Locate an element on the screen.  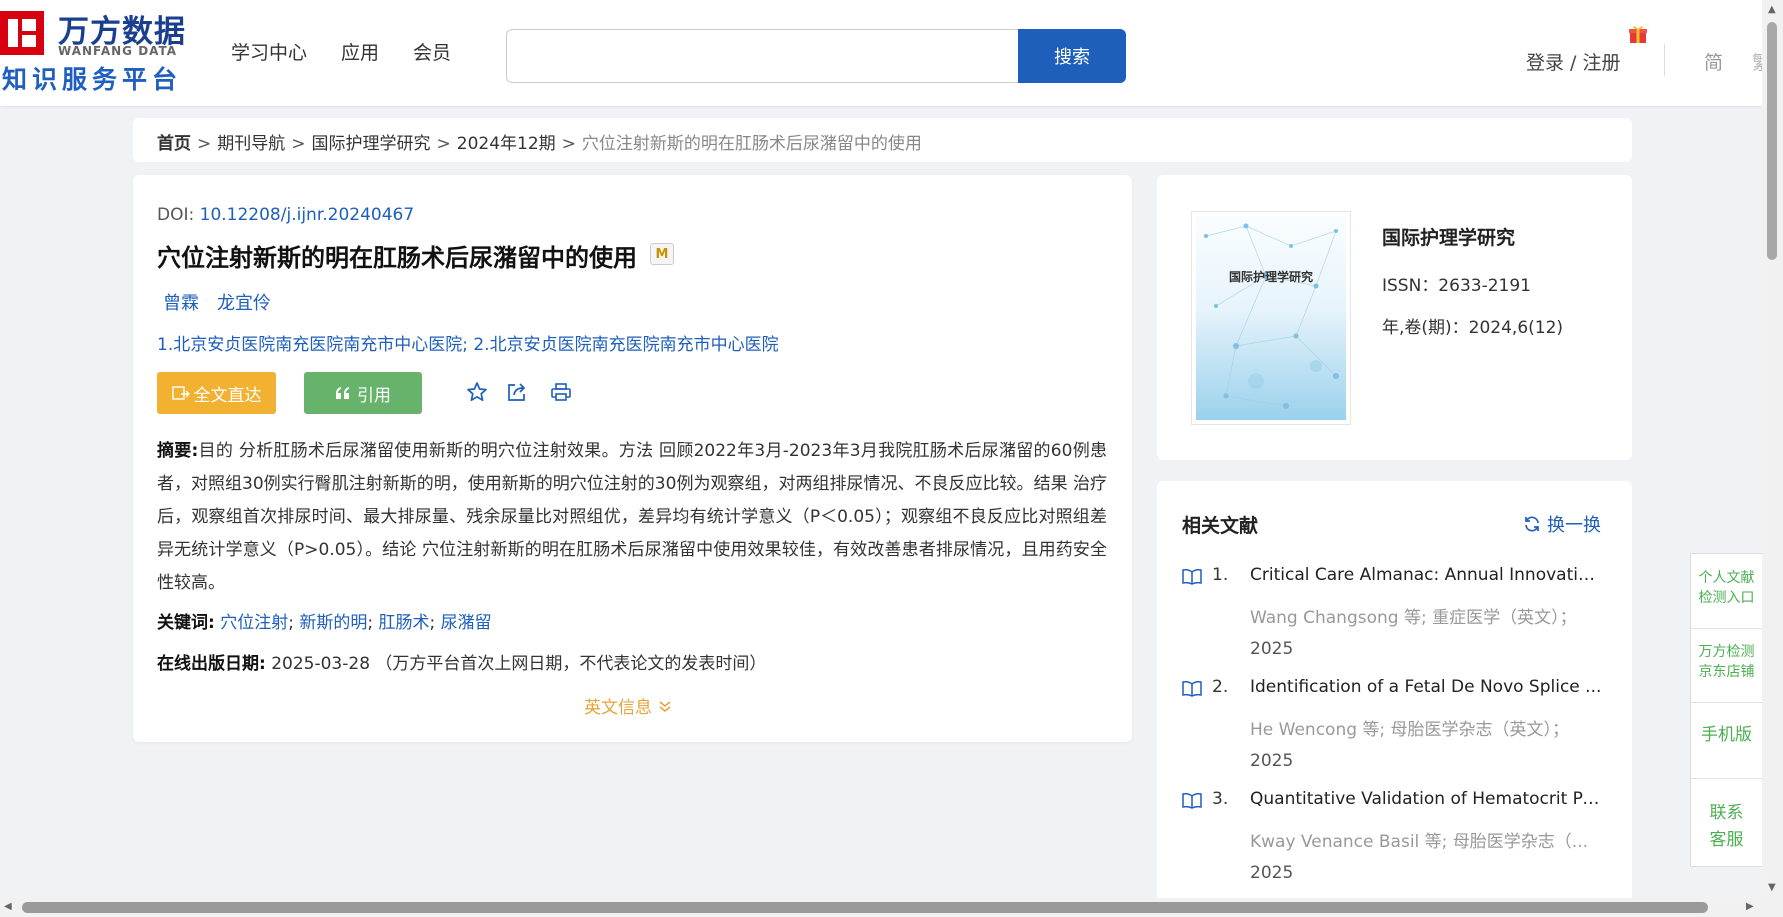
abstract-label: 摘要: is located at coordinates (178, 451).